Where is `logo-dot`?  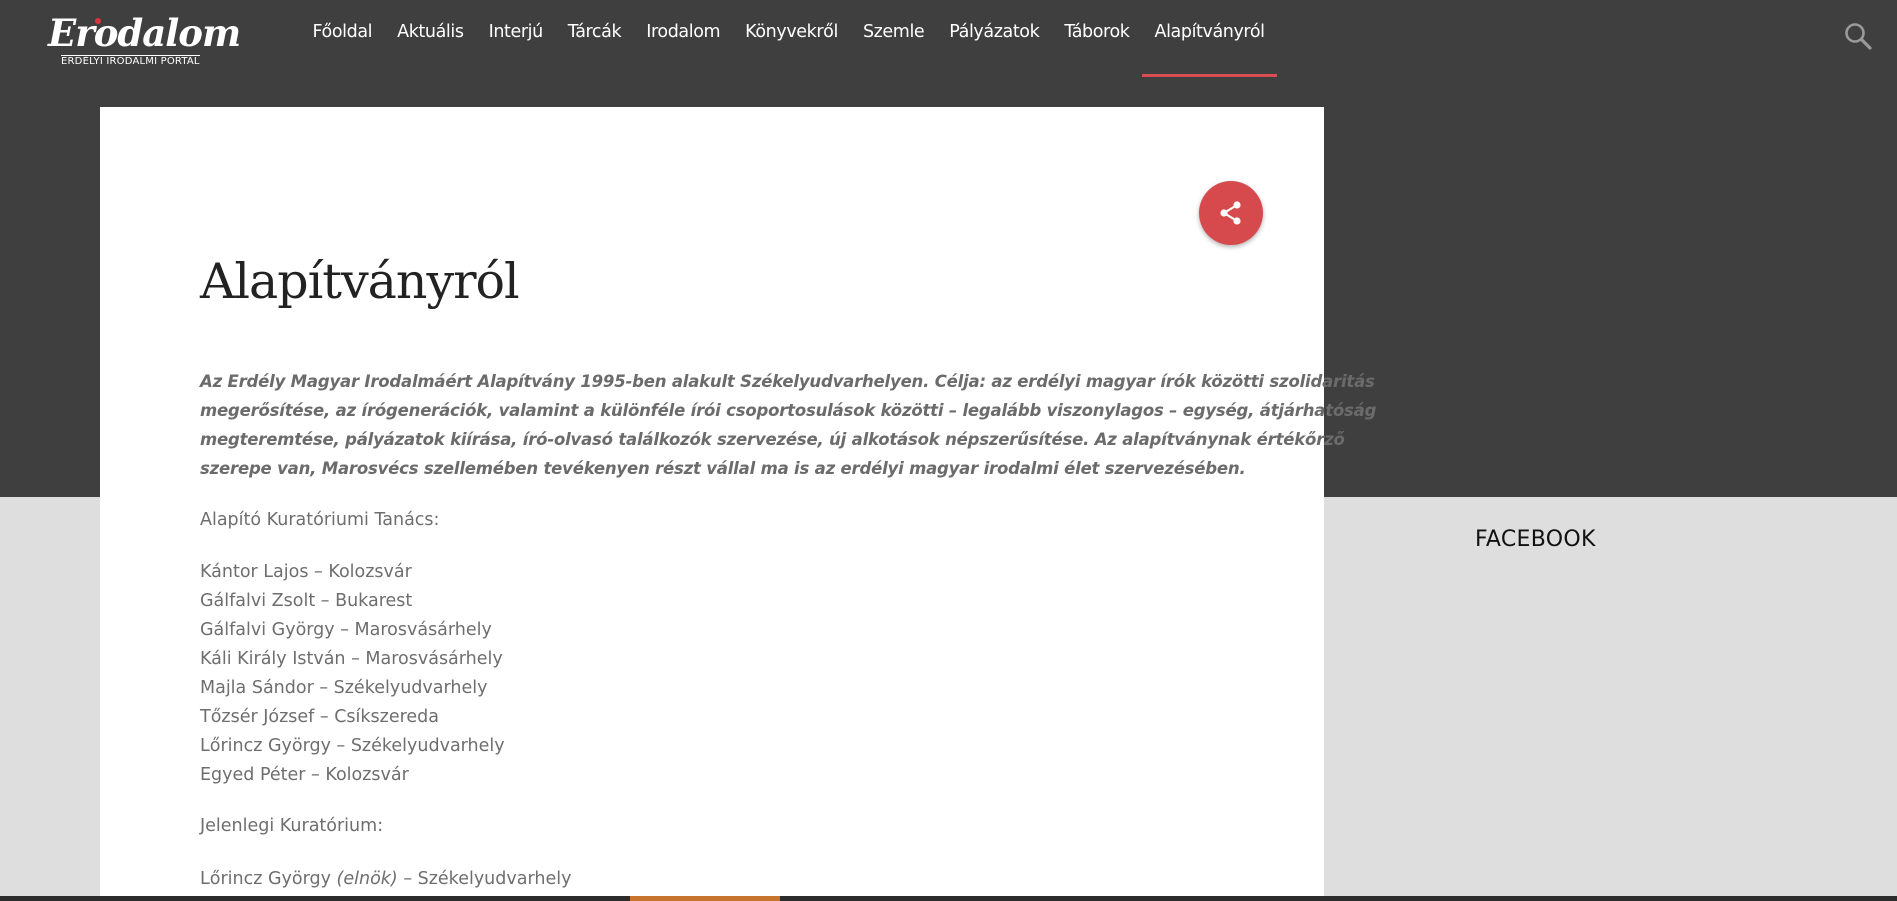 logo-dot is located at coordinates (98, 21).